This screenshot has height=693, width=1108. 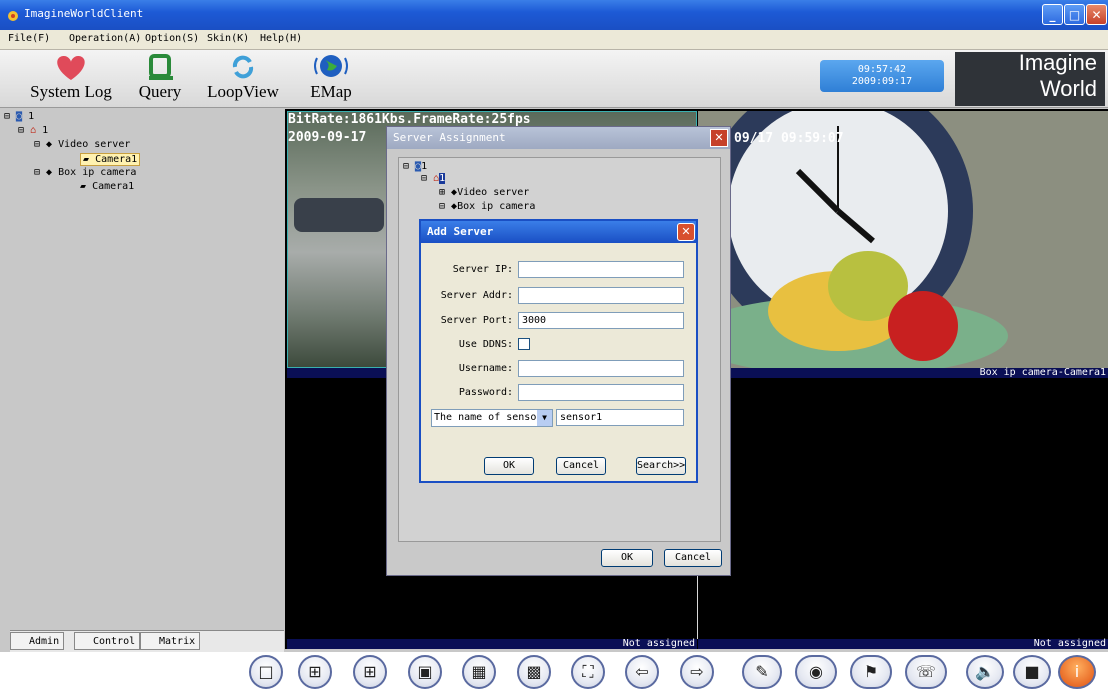 I want to click on ptz-button: ✎, so click(x=762, y=672).